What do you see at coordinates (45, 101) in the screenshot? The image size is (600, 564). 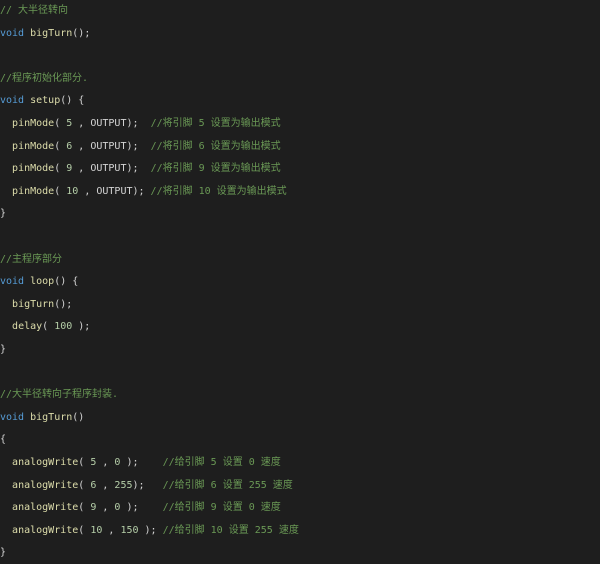 I see `code-token: setup` at bounding box center [45, 101].